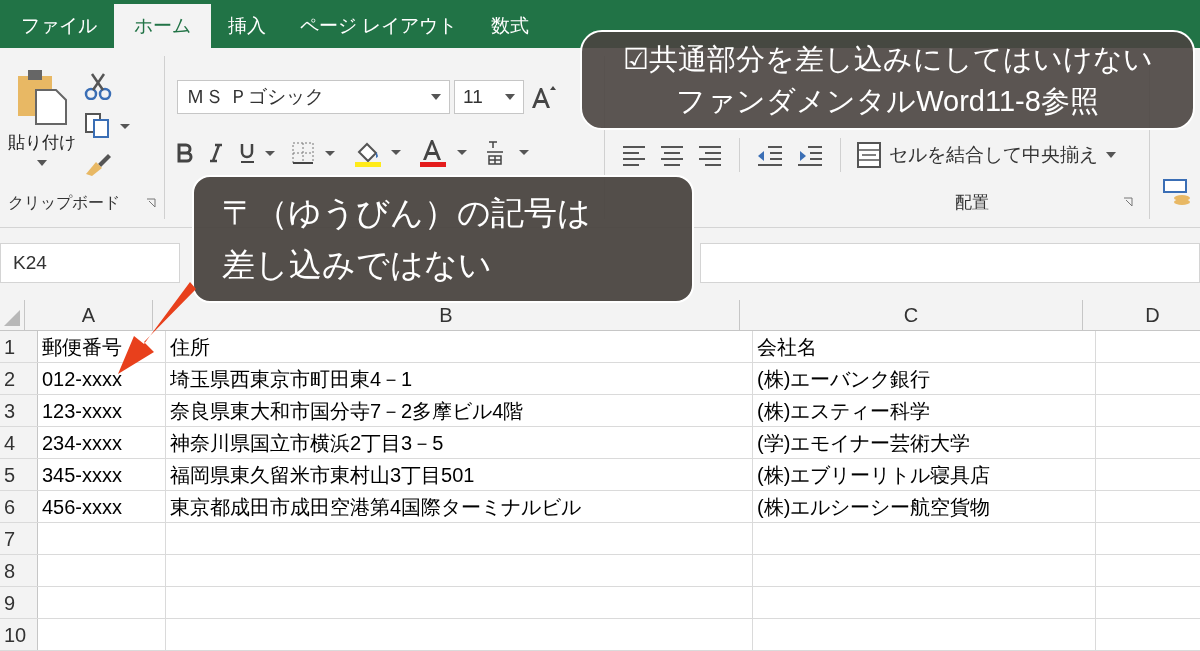 This screenshot has width=1200, height=651. What do you see at coordinates (82, 475) in the screenshot?
I see `table-cell-text: 345-xxxx` at bounding box center [82, 475].